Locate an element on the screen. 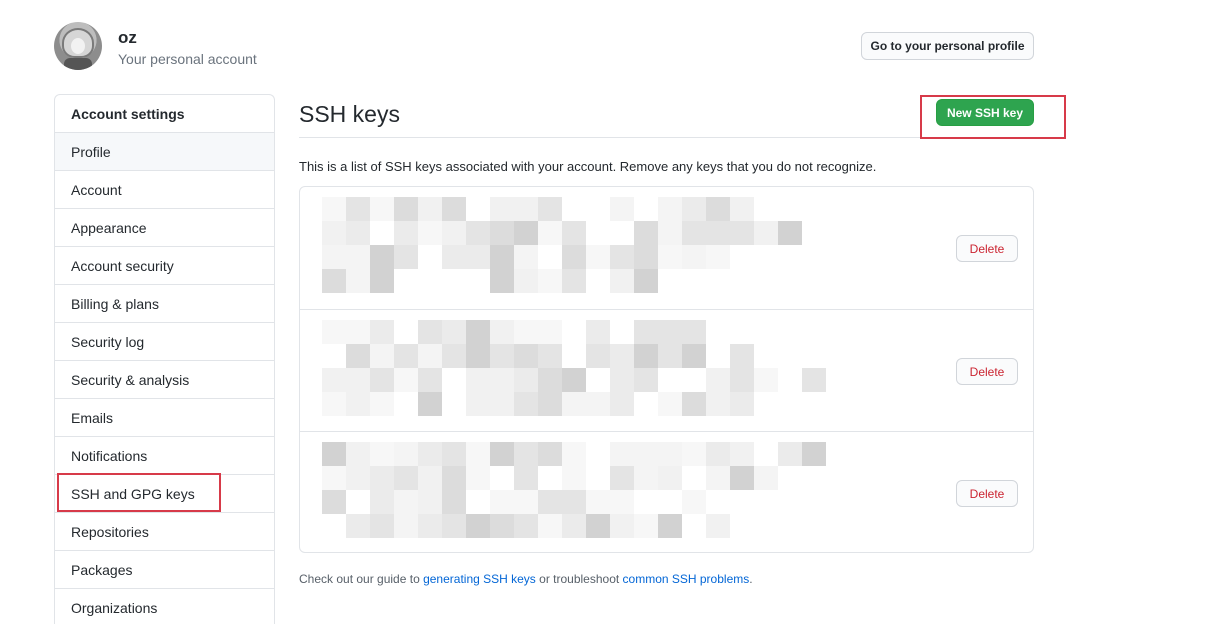 This screenshot has width=1209, height=624. sidebar-item-account-security: Account security is located at coordinates (164, 266).